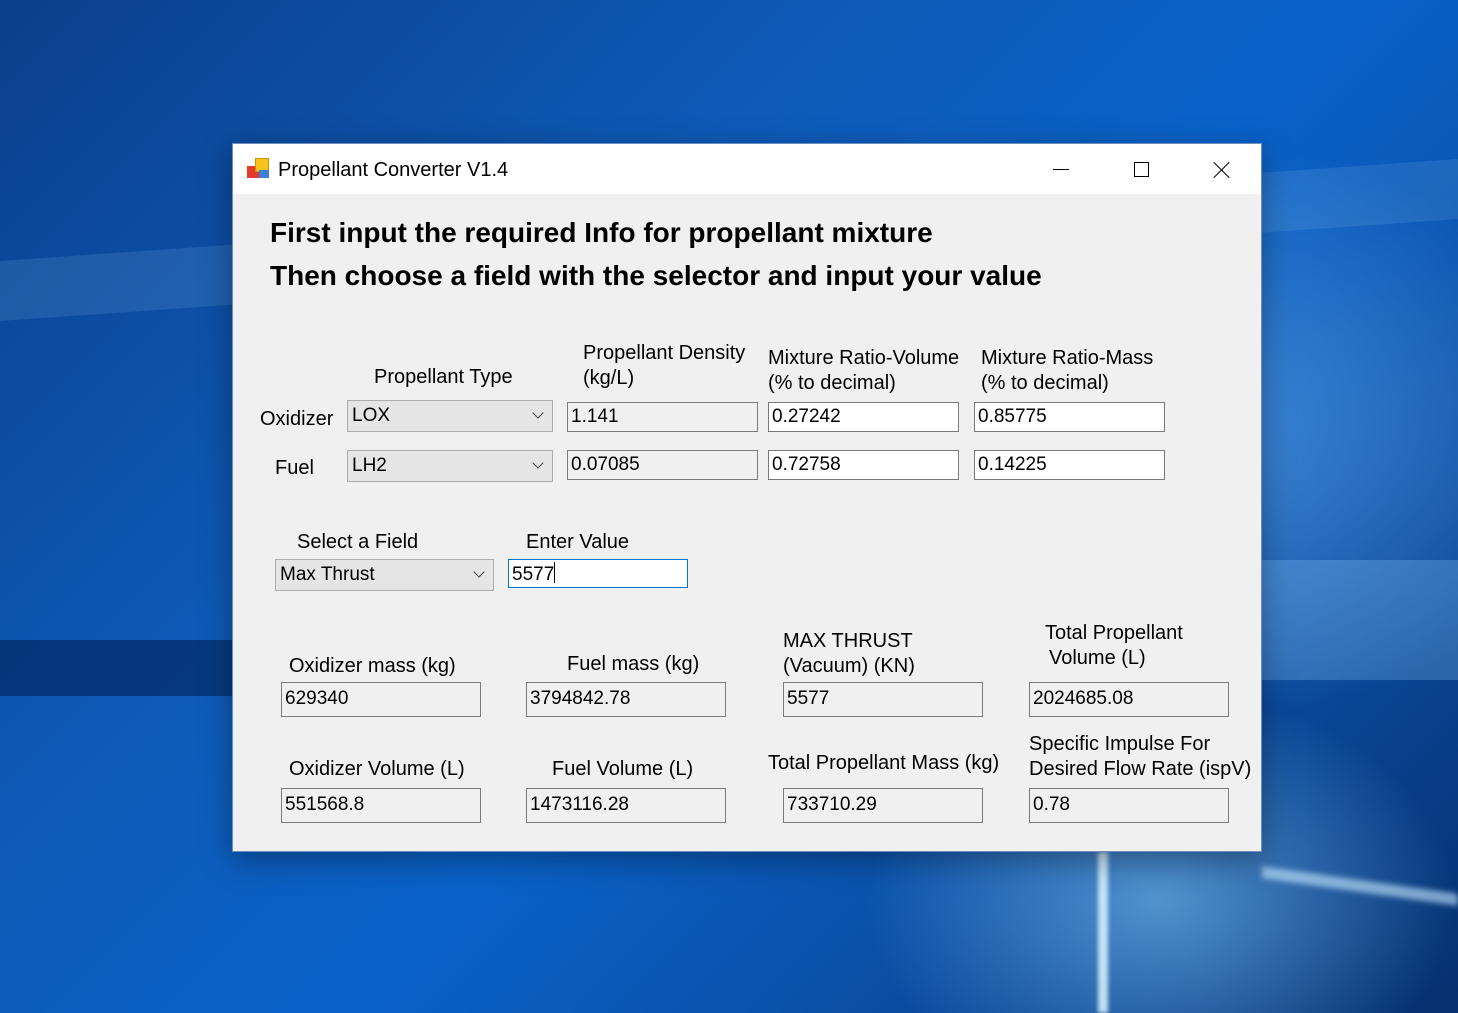  I want to click on app-colored-squares-icon, so click(259, 169).